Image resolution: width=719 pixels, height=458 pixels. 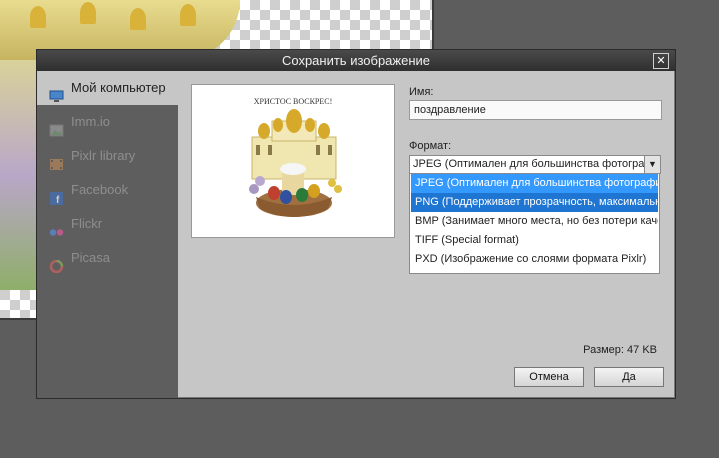 I want to click on flickr-icon, so click(x=56, y=227).